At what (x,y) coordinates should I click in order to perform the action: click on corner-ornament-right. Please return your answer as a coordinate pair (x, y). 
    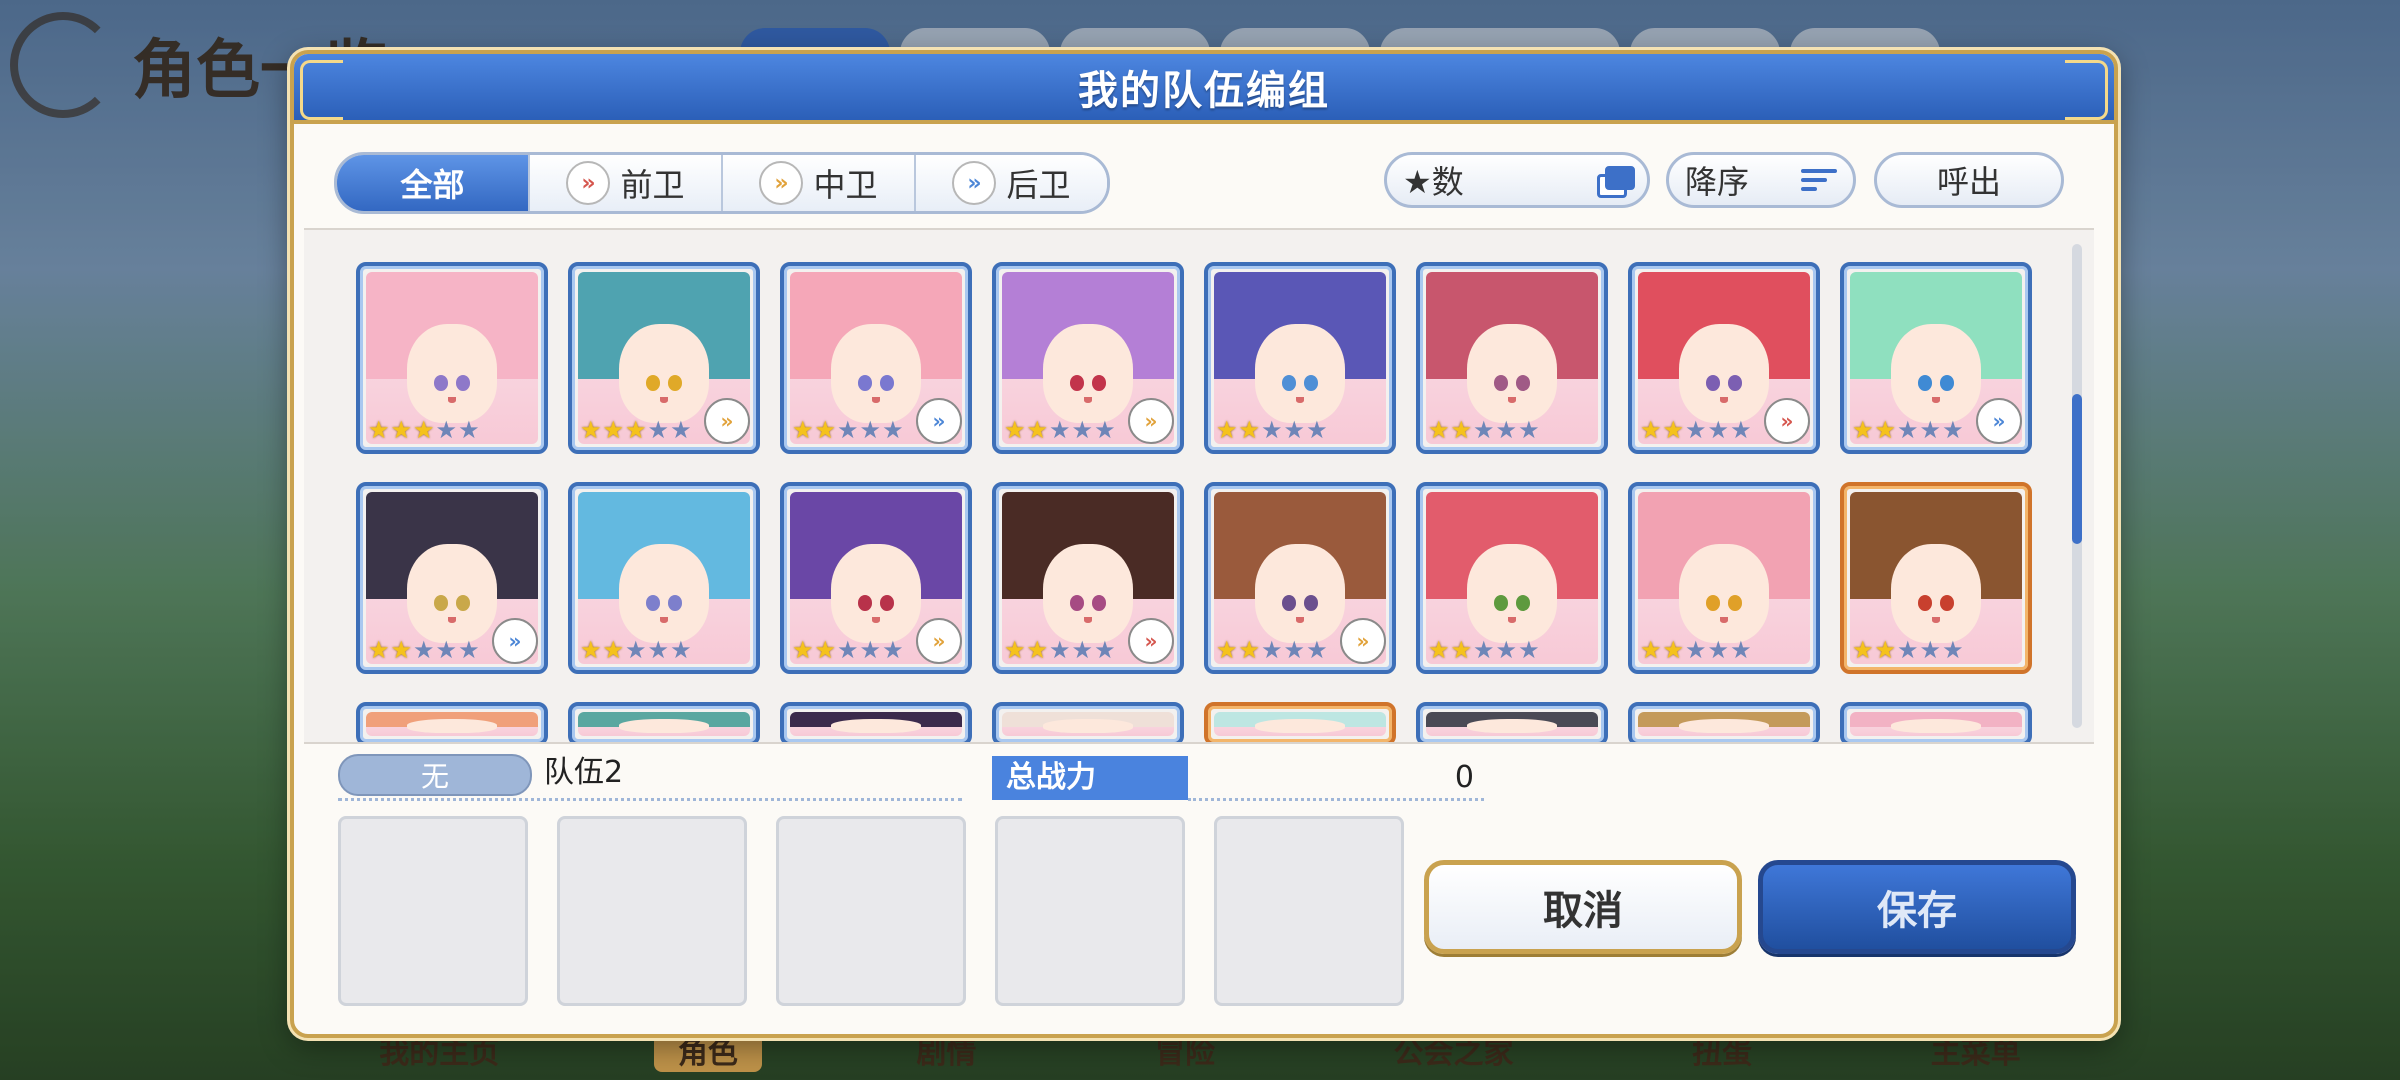
    Looking at the image, I should click on (2086, 90).